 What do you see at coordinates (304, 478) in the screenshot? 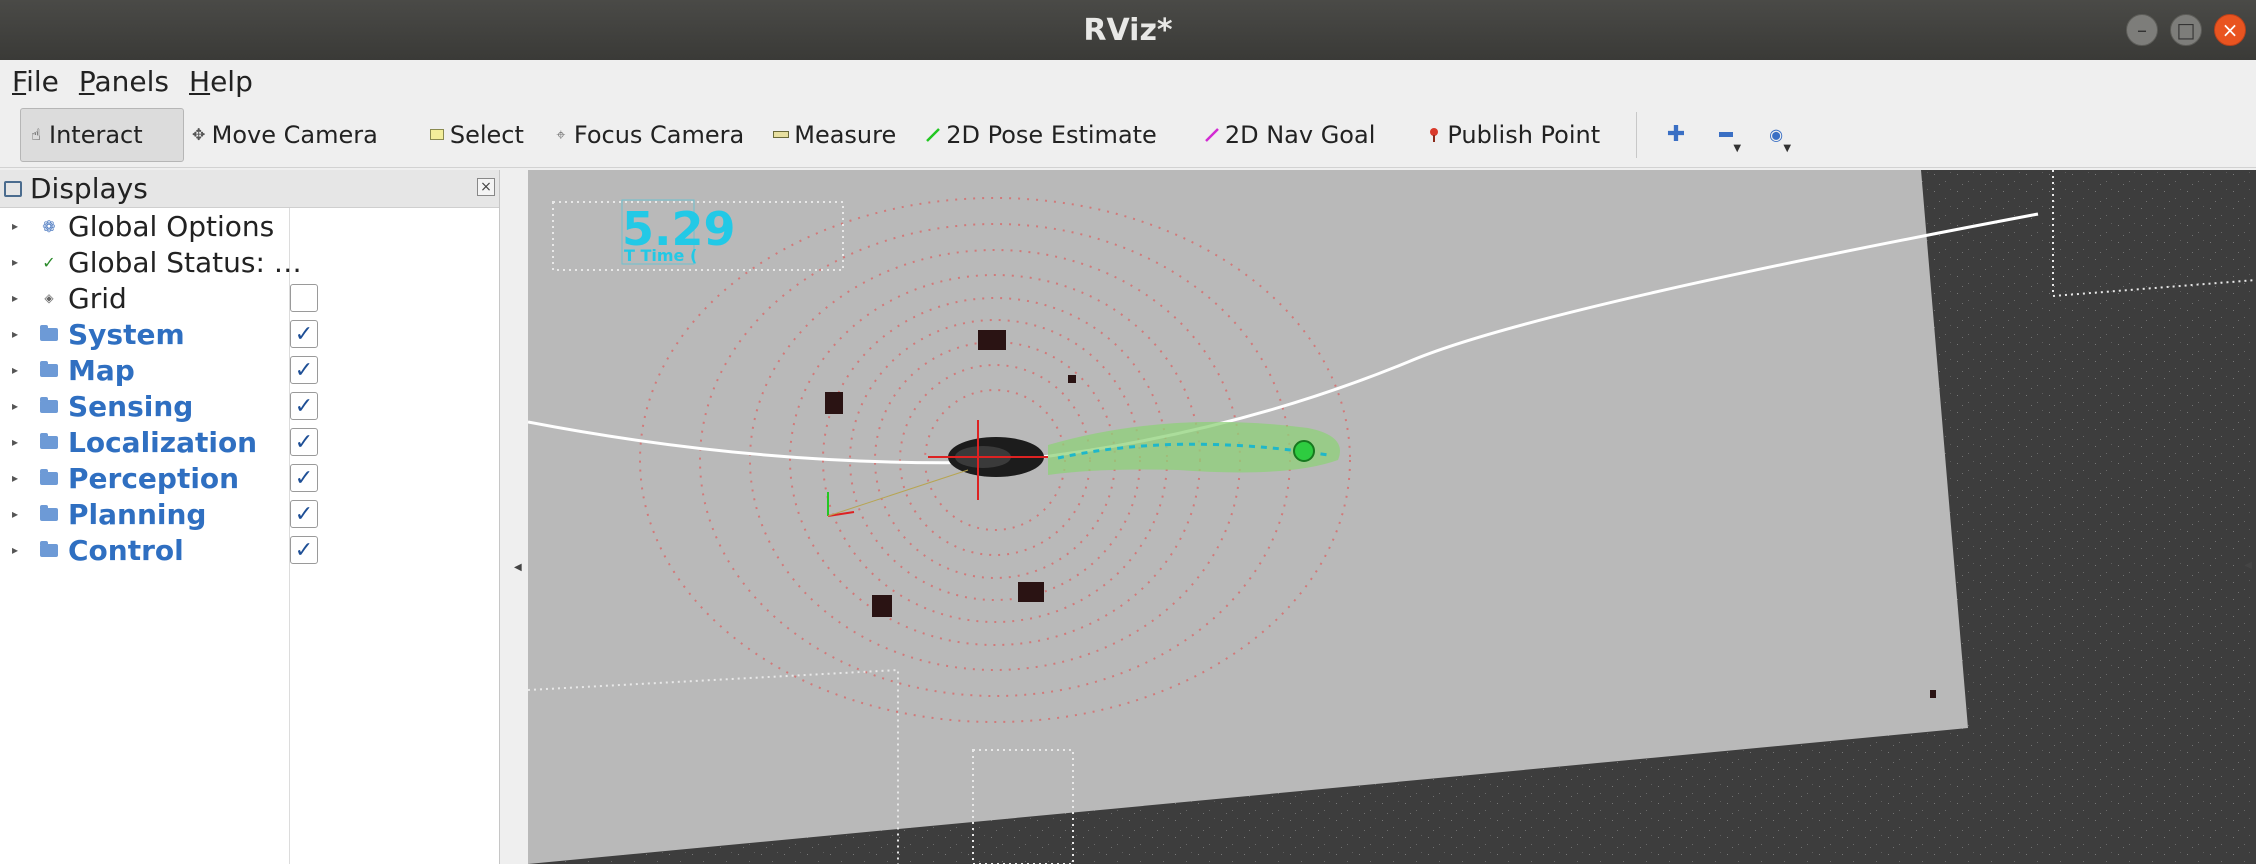
I see `perception-checkbox: ✓` at bounding box center [304, 478].